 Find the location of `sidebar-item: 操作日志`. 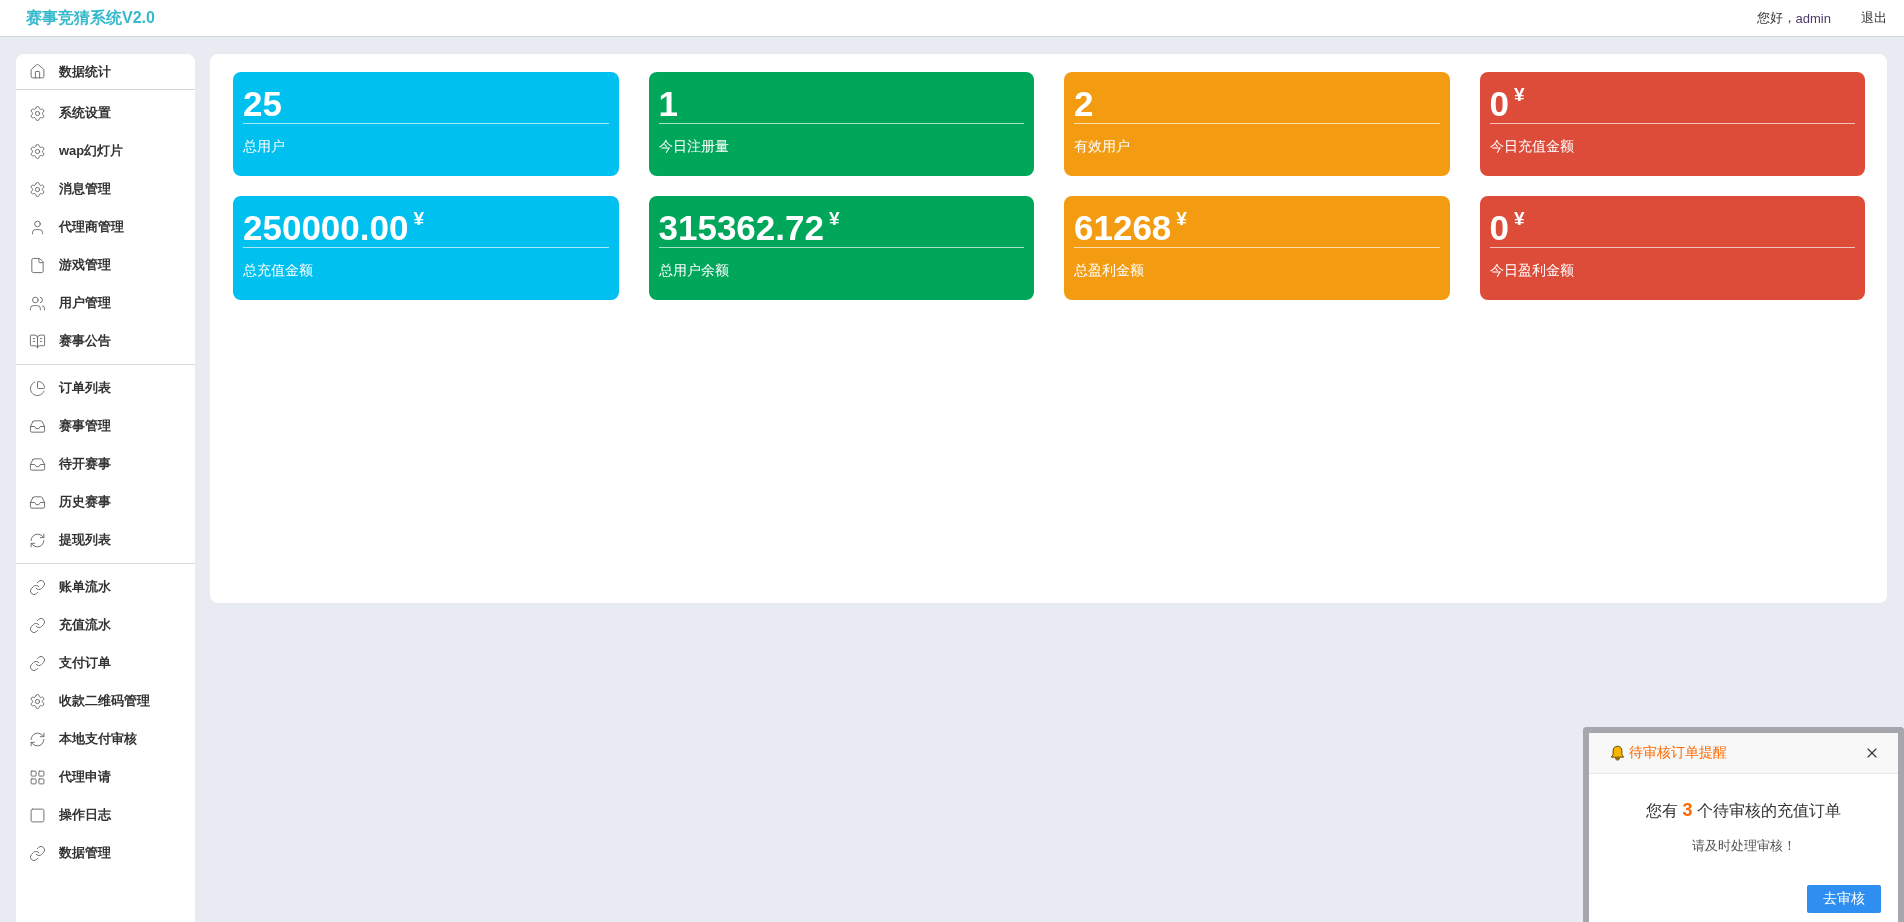

sidebar-item: 操作日志 is located at coordinates (105, 815).